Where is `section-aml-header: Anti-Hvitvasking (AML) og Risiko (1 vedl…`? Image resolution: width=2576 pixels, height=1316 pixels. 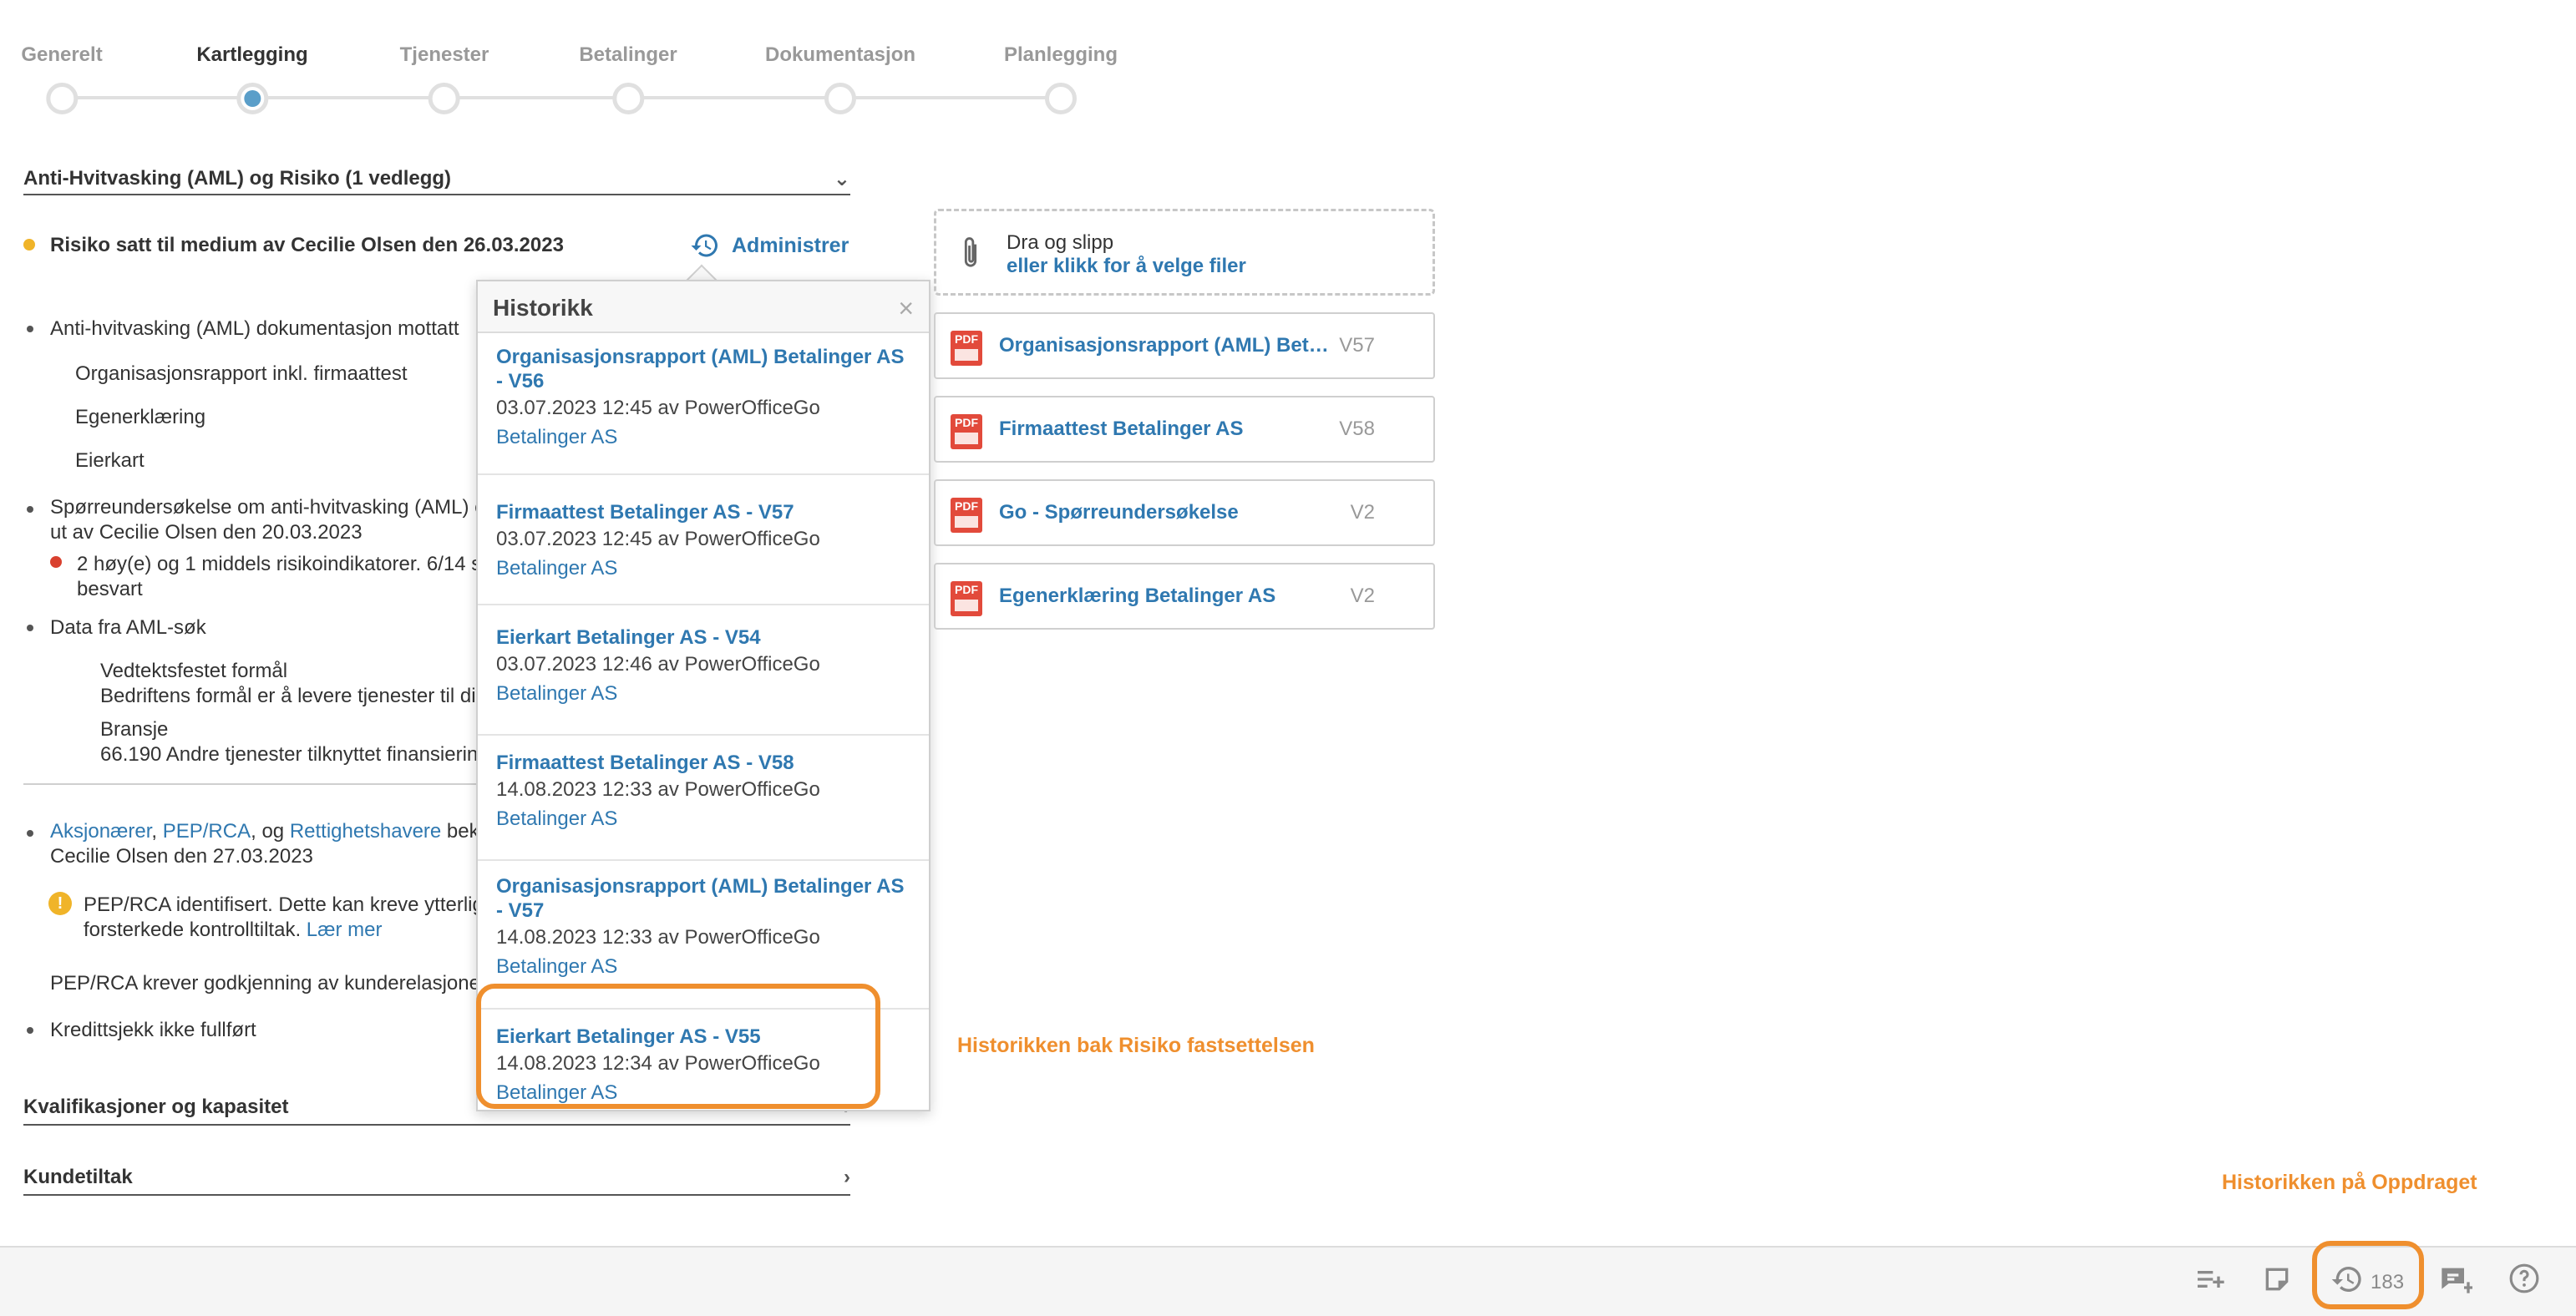
section-aml-header: Anti-Hvitvasking (AML) og Risiko (1 vedl… is located at coordinates (436, 181).